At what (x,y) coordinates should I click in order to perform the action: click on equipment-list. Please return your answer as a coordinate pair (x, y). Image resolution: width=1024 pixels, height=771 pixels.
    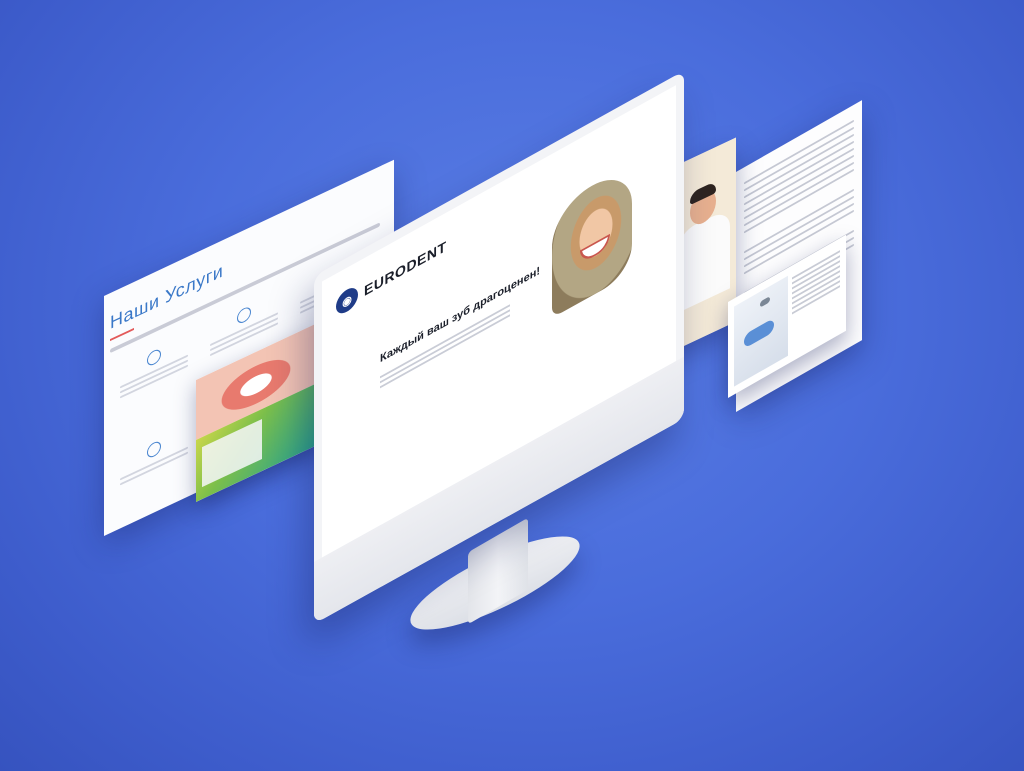
    Looking at the image, I should click on (816, 299).